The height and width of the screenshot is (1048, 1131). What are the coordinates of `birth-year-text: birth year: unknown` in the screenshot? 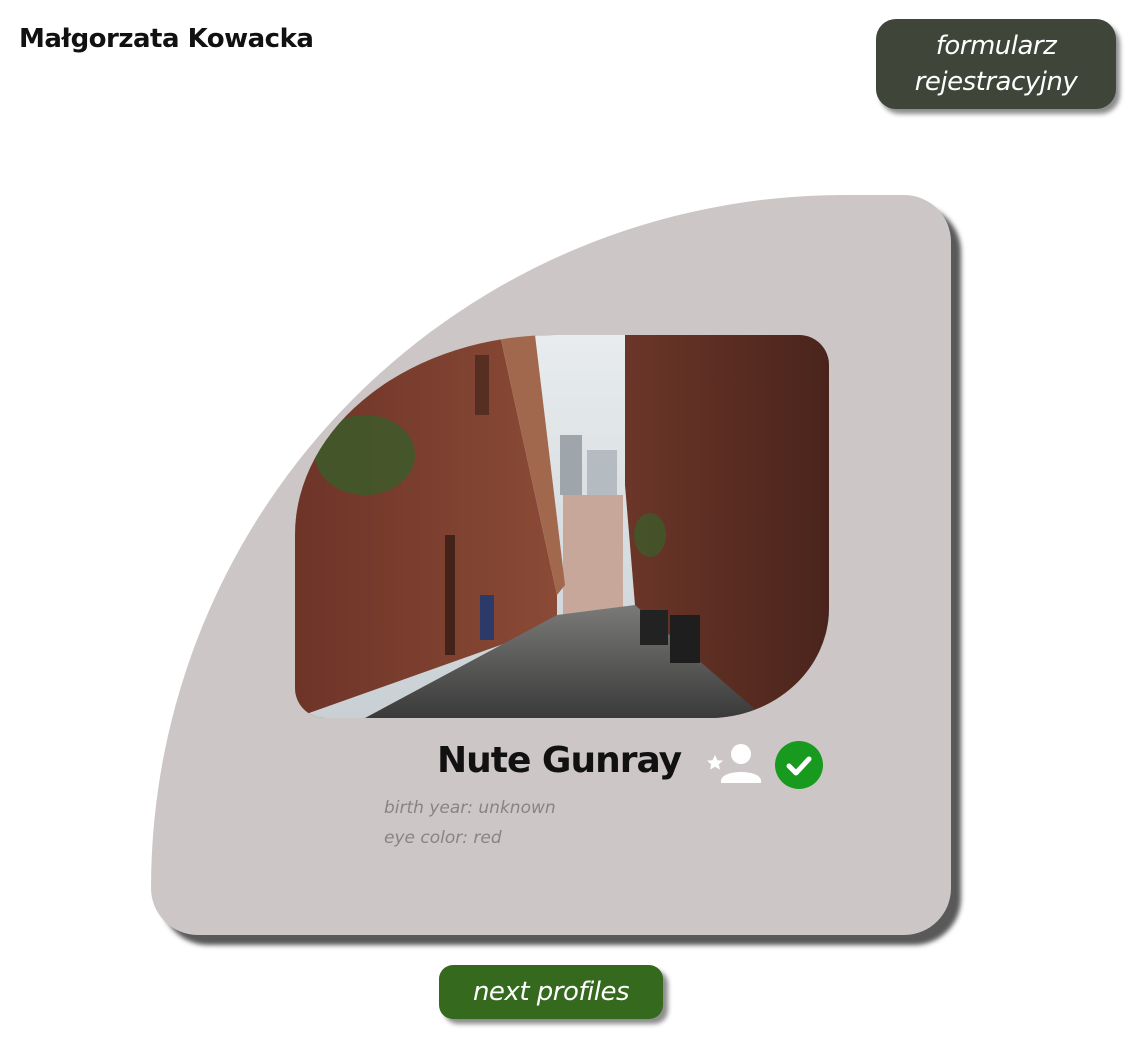 It's located at (470, 808).